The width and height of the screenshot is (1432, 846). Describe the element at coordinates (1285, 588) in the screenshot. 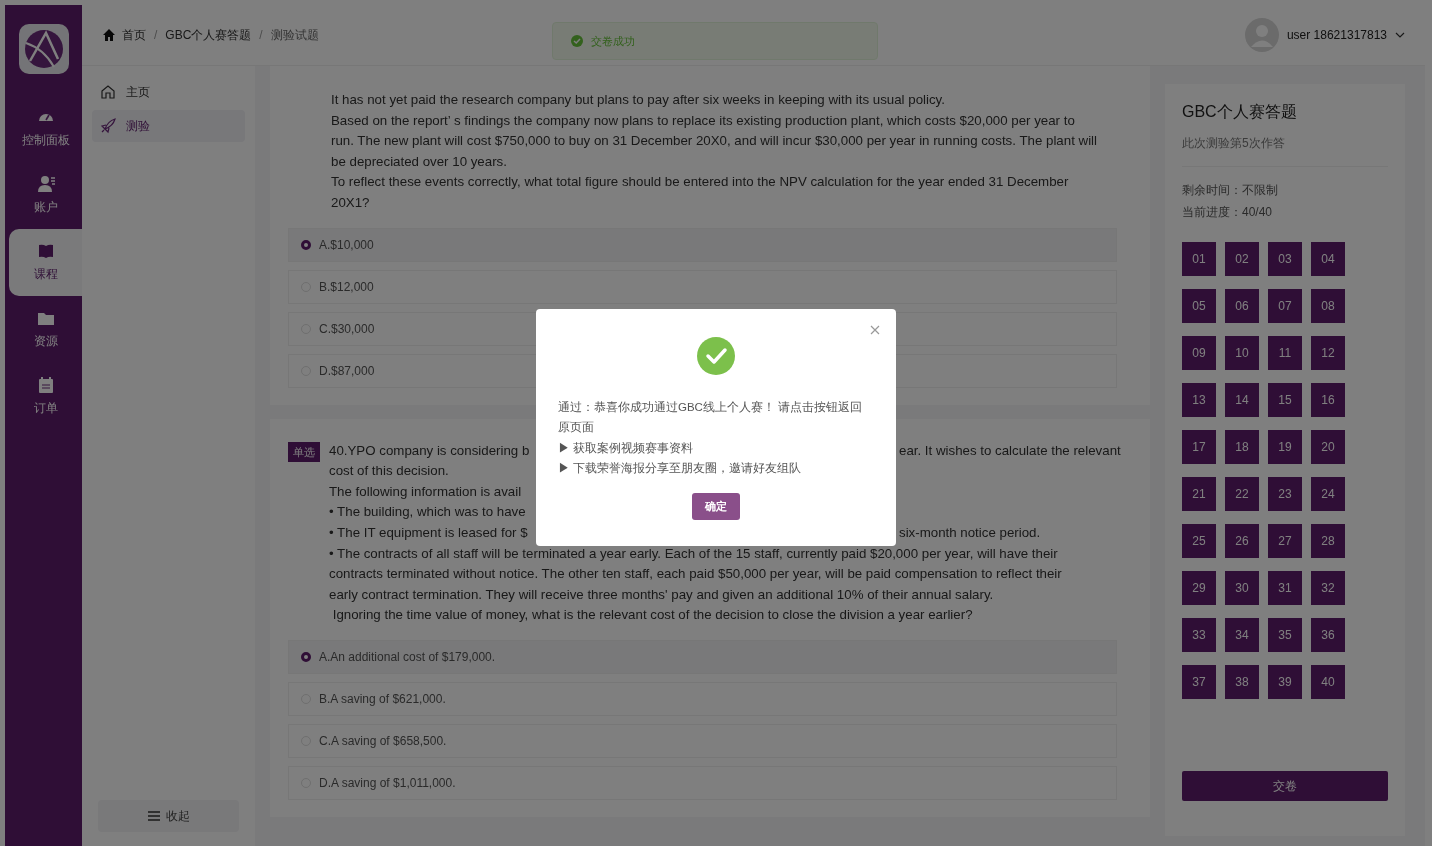

I see `question-number-button: 31` at that location.